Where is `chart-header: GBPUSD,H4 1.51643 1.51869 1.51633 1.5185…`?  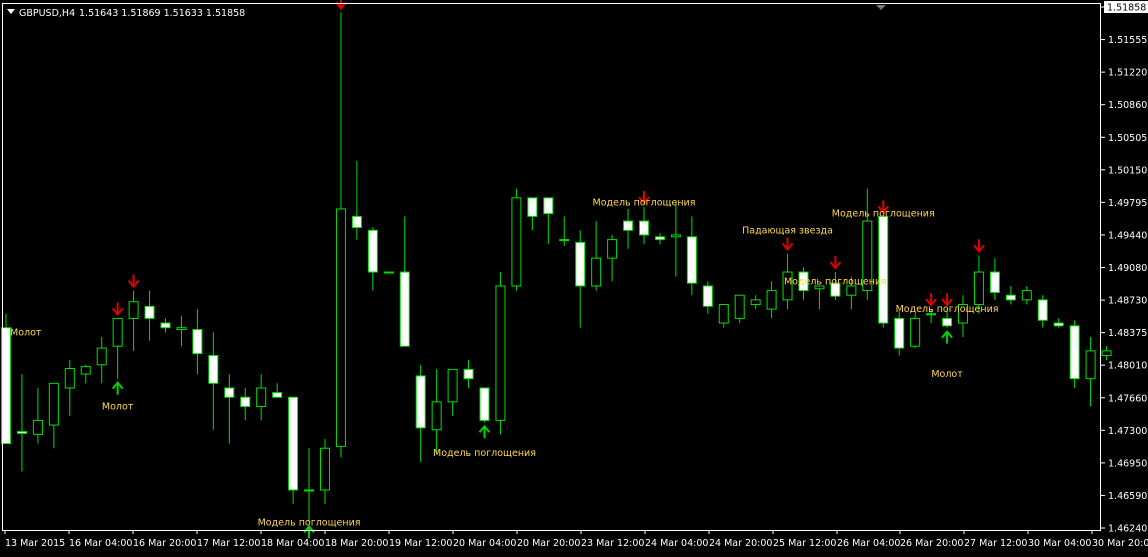
chart-header: GBPUSD,H4 1.51643 1.51869 1.51633 1.5185… is located at coordinates (126, 13).